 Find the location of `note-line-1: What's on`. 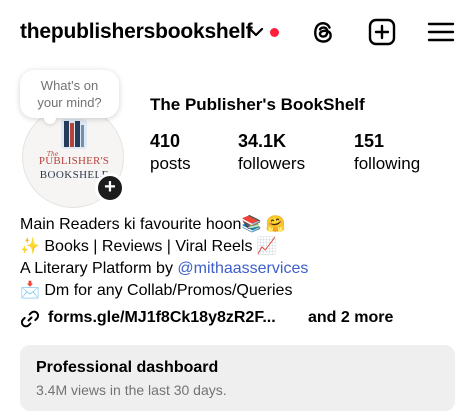

note-line-1: What's on is located at coordinates (69, 85).